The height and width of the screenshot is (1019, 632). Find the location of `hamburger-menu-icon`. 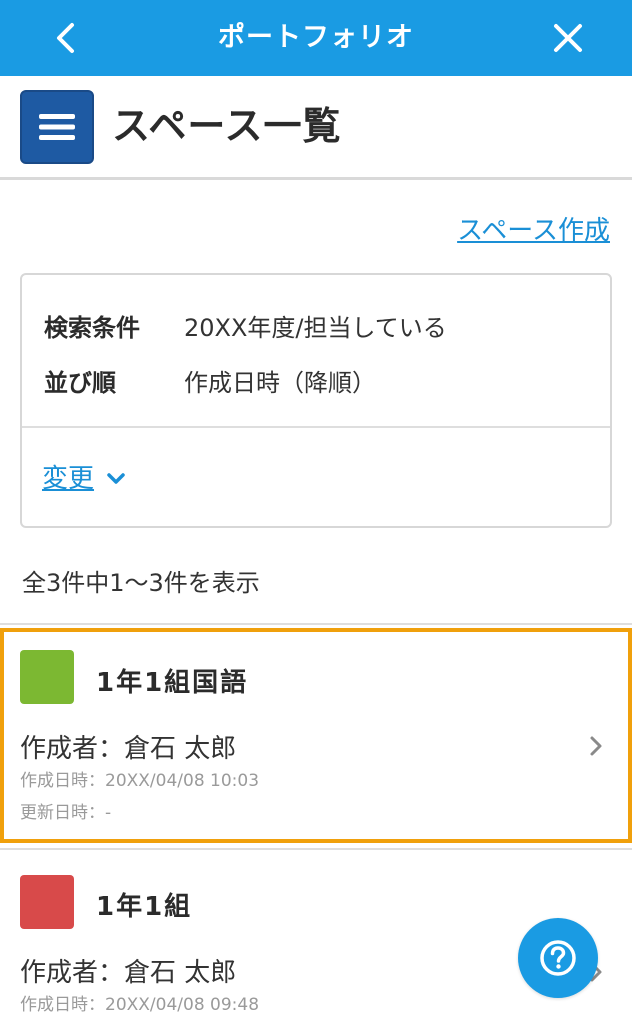

hamburger-menu-icon is located at coordinates (57, 127).